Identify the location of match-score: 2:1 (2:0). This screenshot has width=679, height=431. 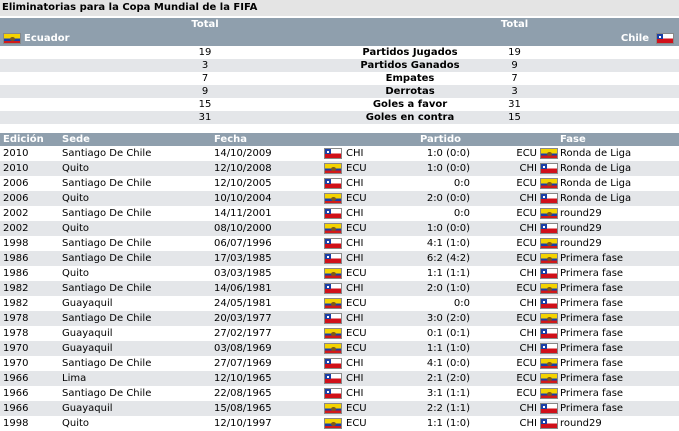
(431, 378).